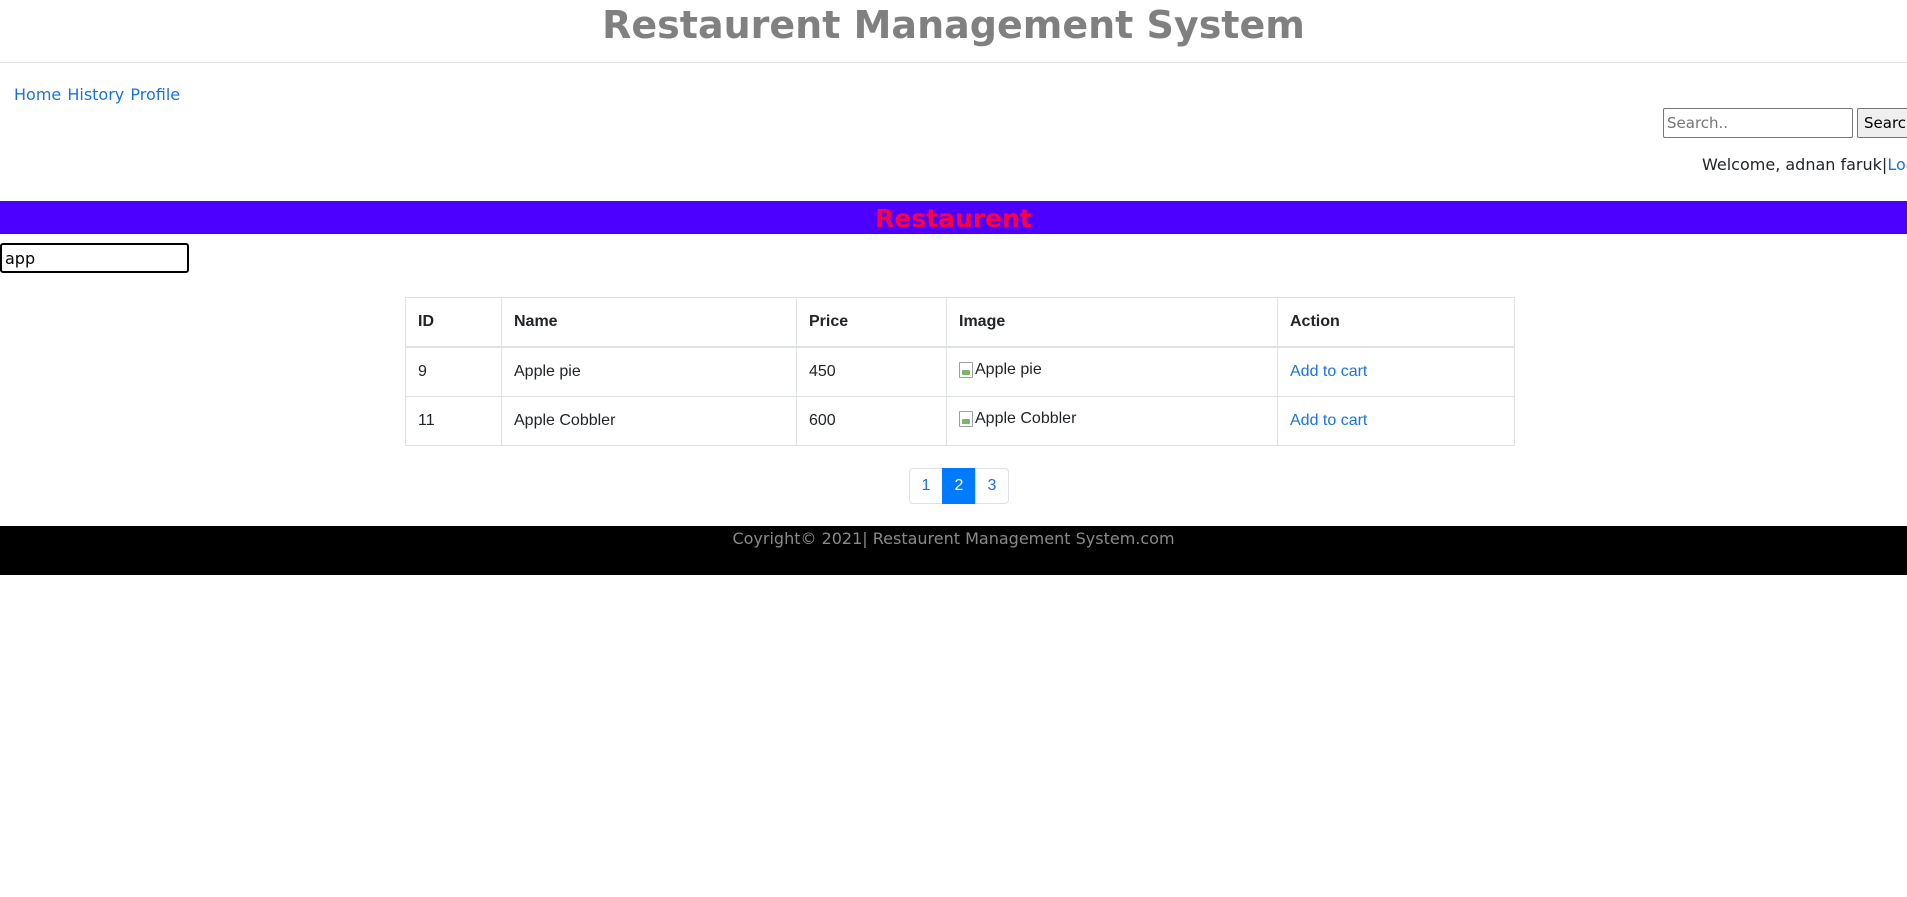  I want to click on col-action-header: Action, so click(1396, 322).